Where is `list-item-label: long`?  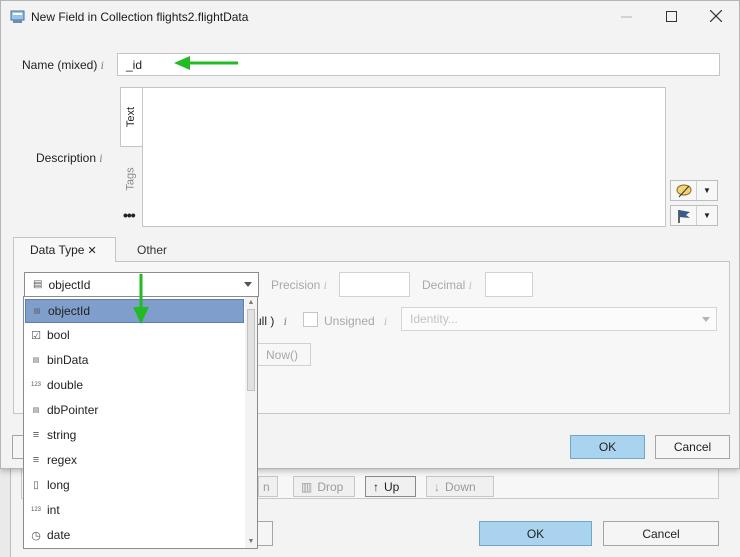 list-item-label: long is located at coordinates (58, 485).